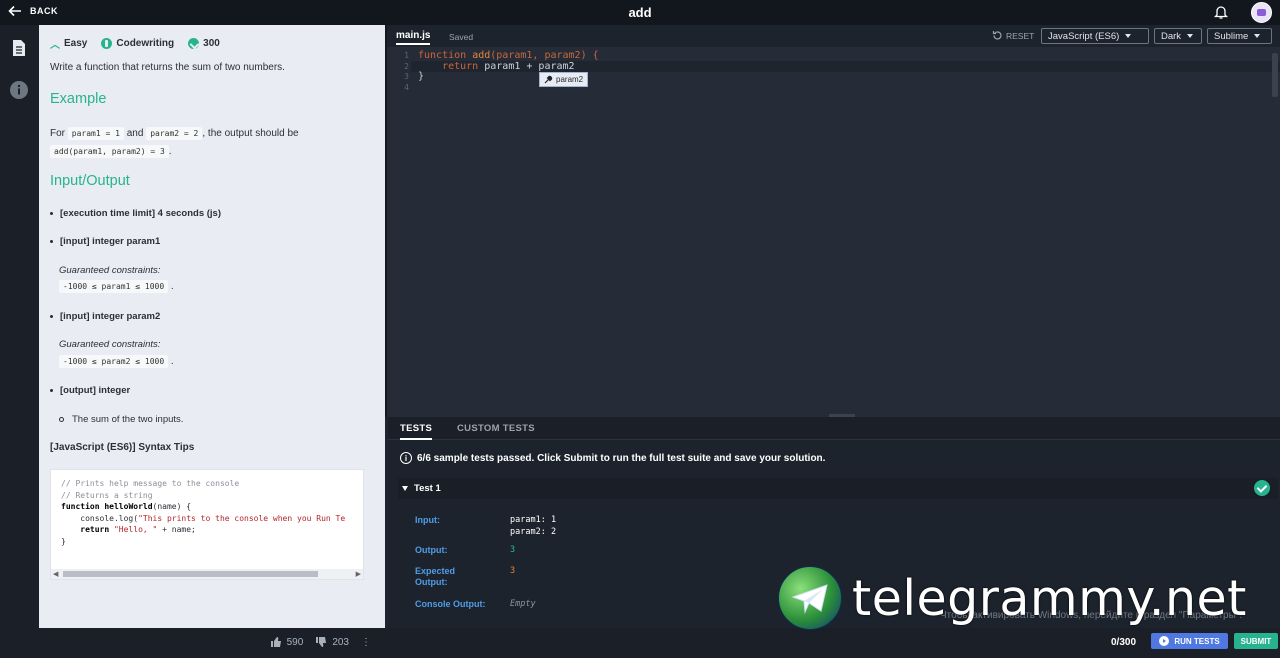 This screenshot has height=658, width=1280. I want to click on char-count: 0/300, so click(1124, 642).